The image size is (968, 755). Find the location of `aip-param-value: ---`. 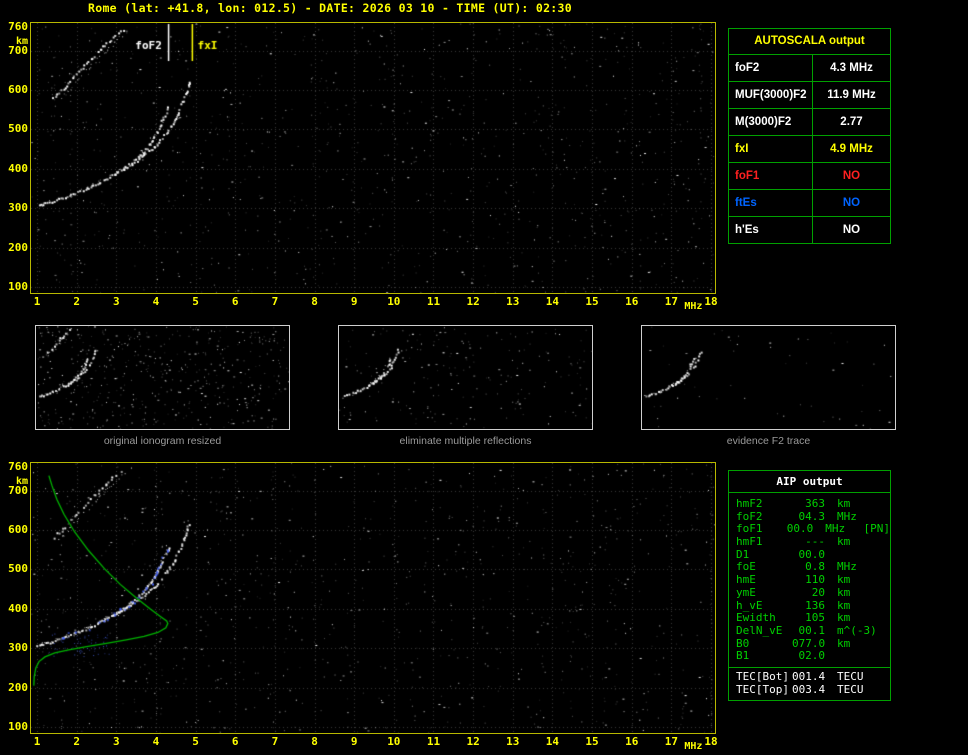

aip-param-value: --- is located at coordinates (815, 542).